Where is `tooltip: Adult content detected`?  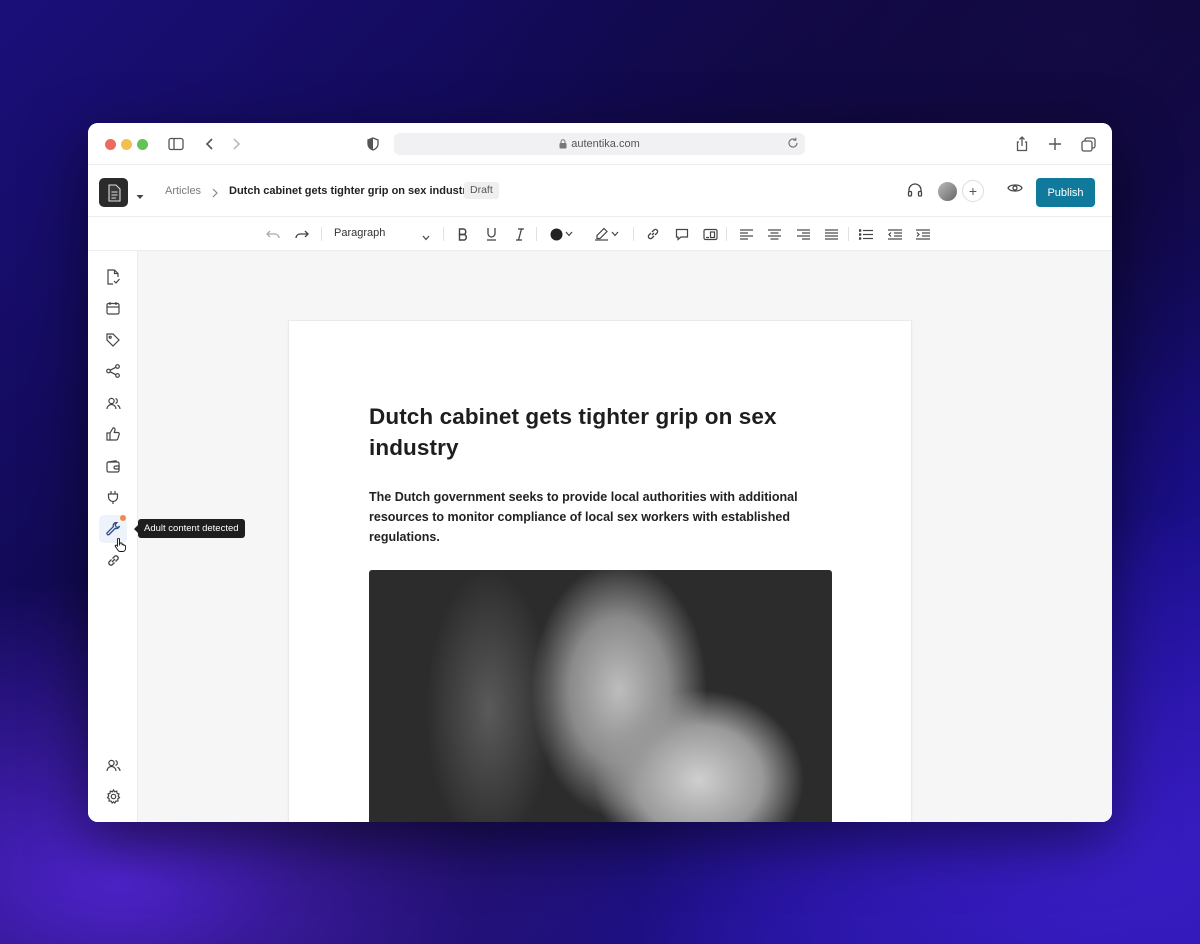
tooltip: Adult content detected is located at coordinates (189, 528).